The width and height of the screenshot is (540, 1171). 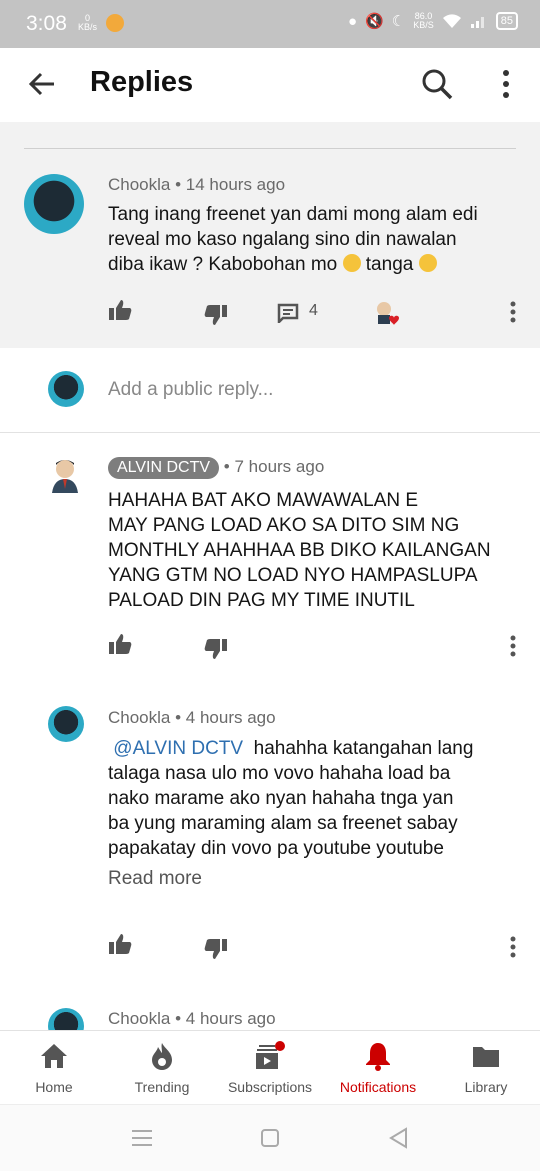 What do you see at coordinates (88, 27) in the screenshot?
I see `net-speed-left-unit: KB/s` at bounding box center [88, 27].